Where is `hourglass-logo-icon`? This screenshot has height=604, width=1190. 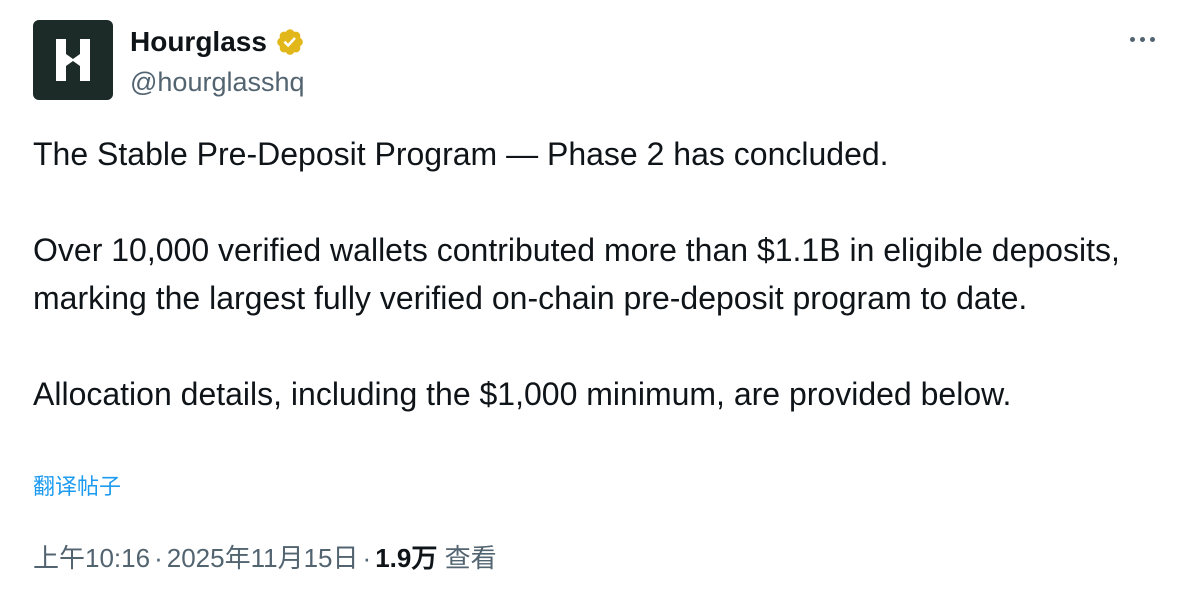
hourglass-logo-icon is located at coordinates (73, 60).